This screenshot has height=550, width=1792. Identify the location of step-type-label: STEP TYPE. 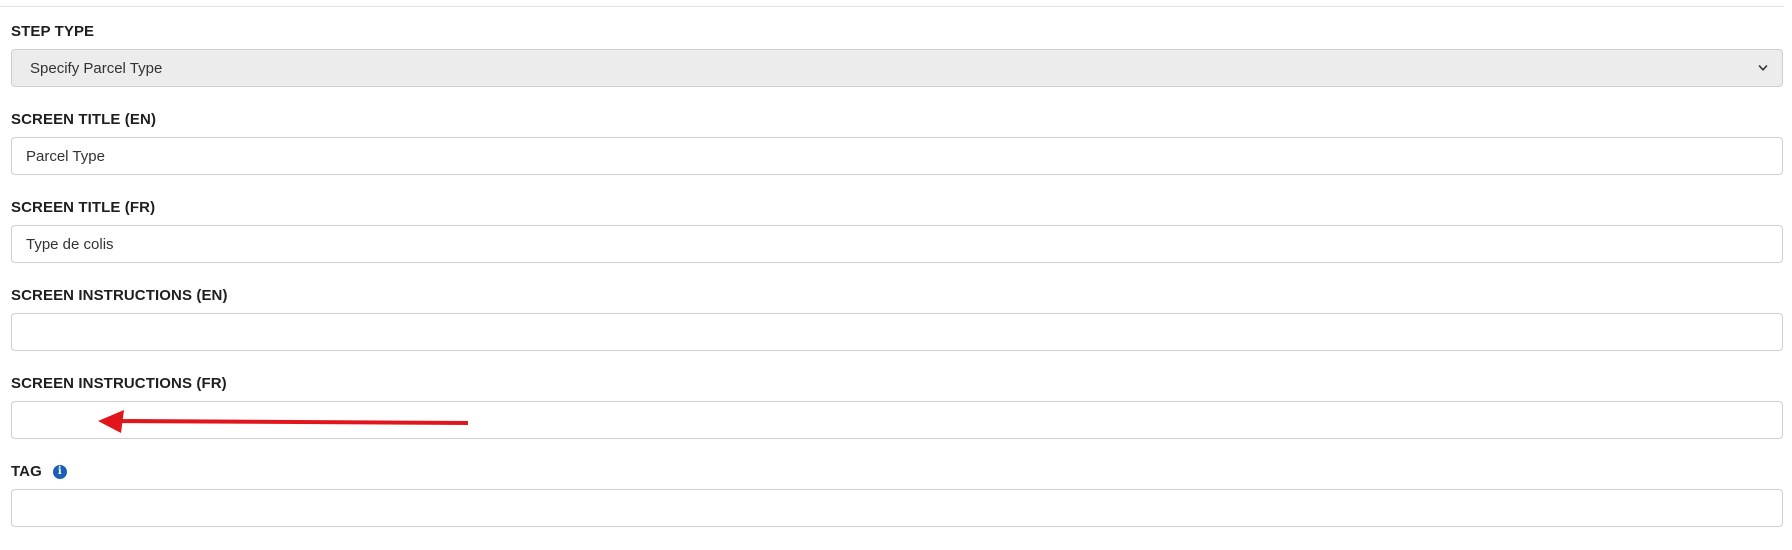
(897, 31).